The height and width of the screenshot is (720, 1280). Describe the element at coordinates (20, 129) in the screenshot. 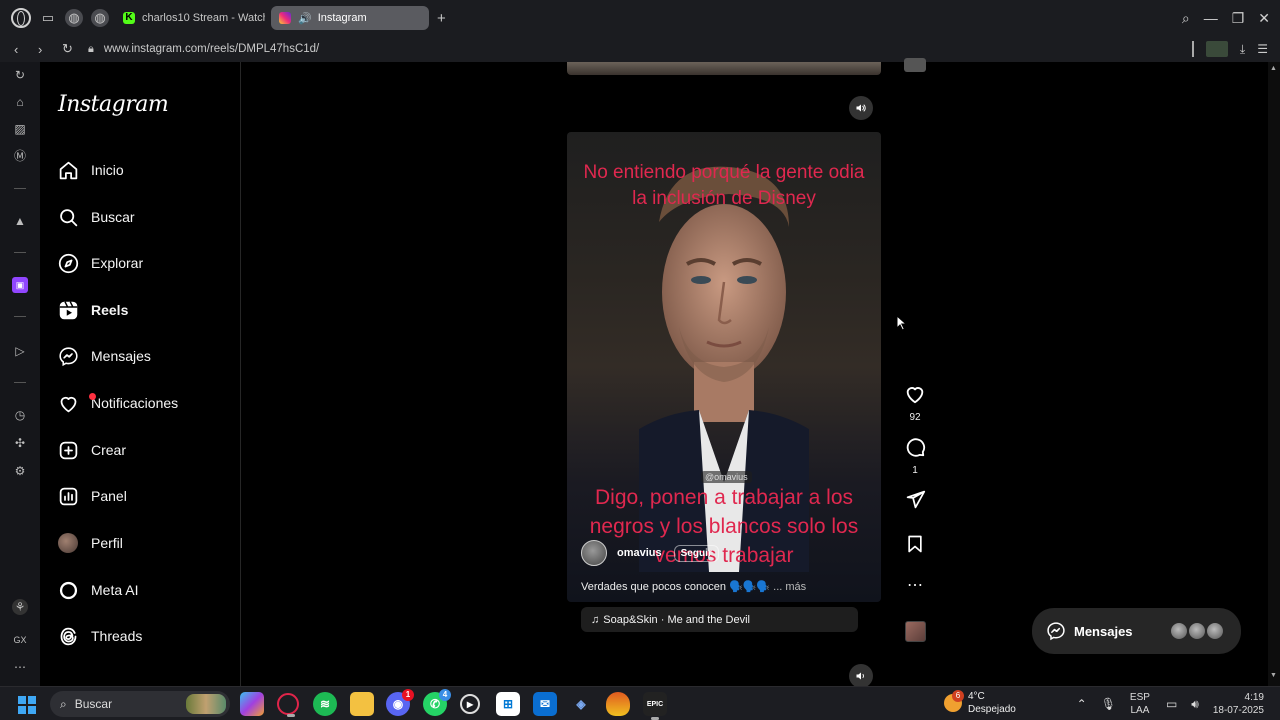

I see `wallet-icon: ▨` at that location.